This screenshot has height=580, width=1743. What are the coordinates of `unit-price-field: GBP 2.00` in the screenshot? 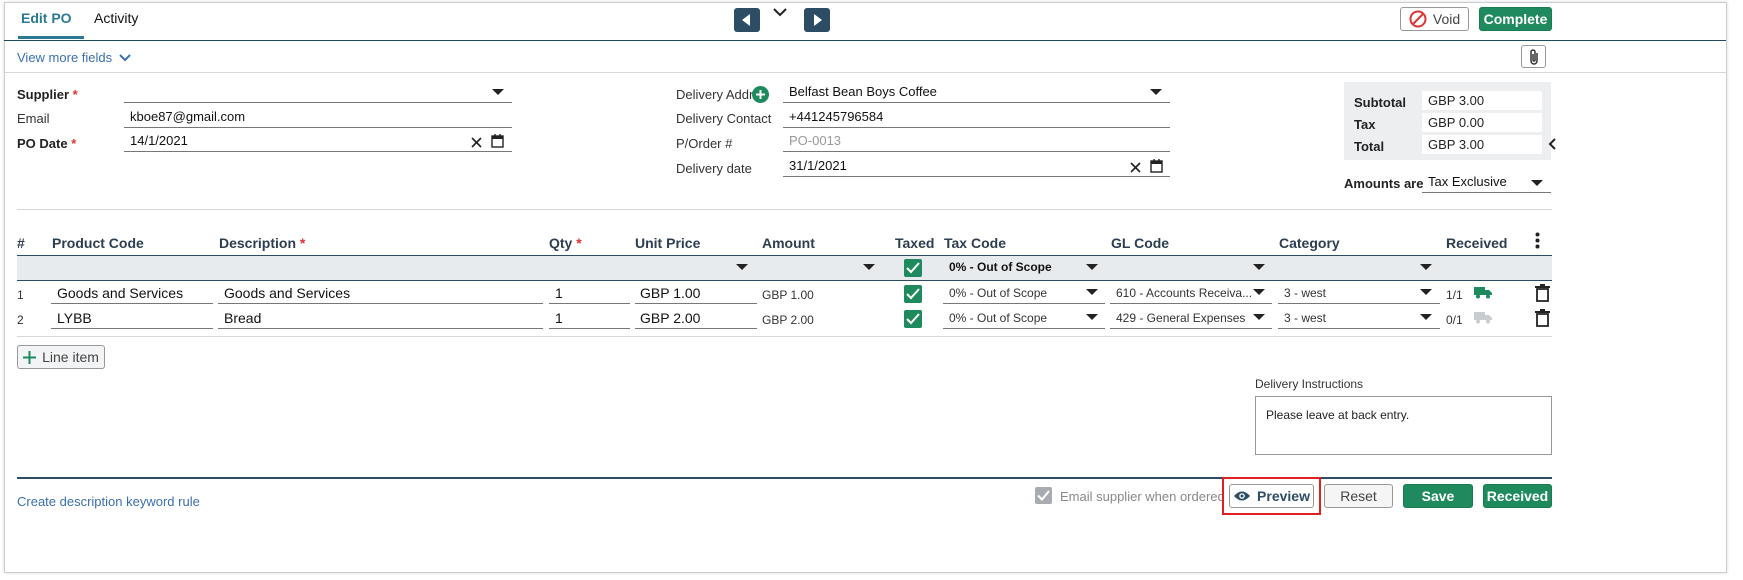 It's located at (670, 318).